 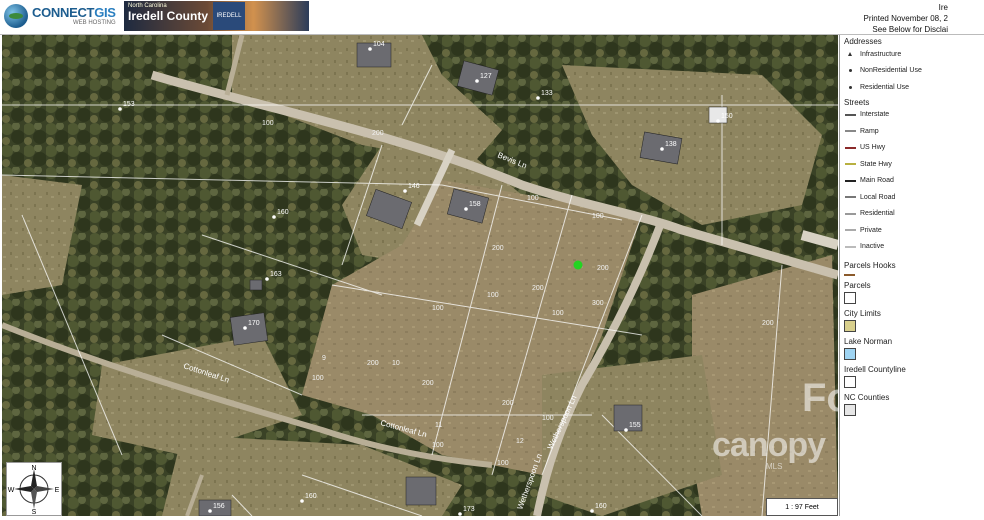 What do you see at coordinates (910, 29) in the screenshot?
I see `print-disclaimer: See Below for Disclai` at bounding box center [910, 29].